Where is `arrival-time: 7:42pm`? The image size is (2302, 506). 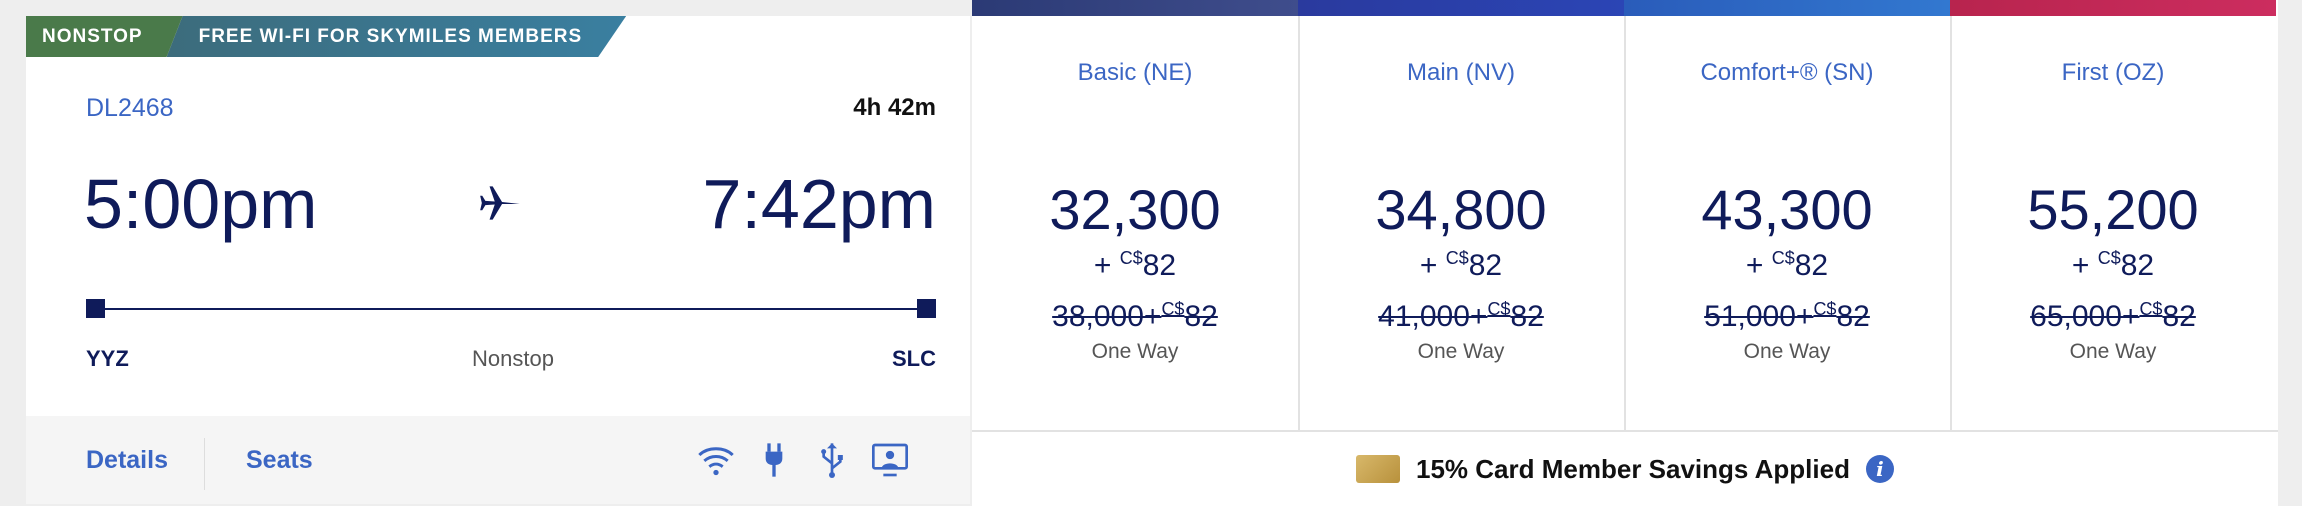 arrival-time: 7:42pm is located at coordinates (819, 204).